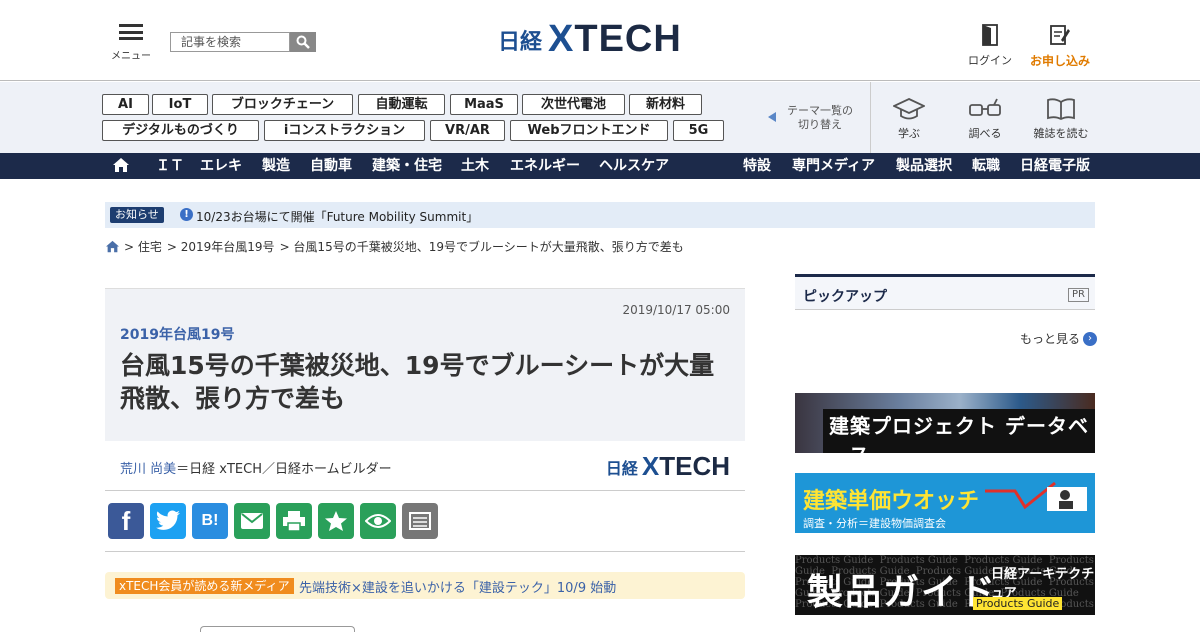 The height and width of the screenshot is (632, 1200). Describe the element at coordinates (634, 166) in the screenshot. I see `nav-item: ヘルスケア` at that location.